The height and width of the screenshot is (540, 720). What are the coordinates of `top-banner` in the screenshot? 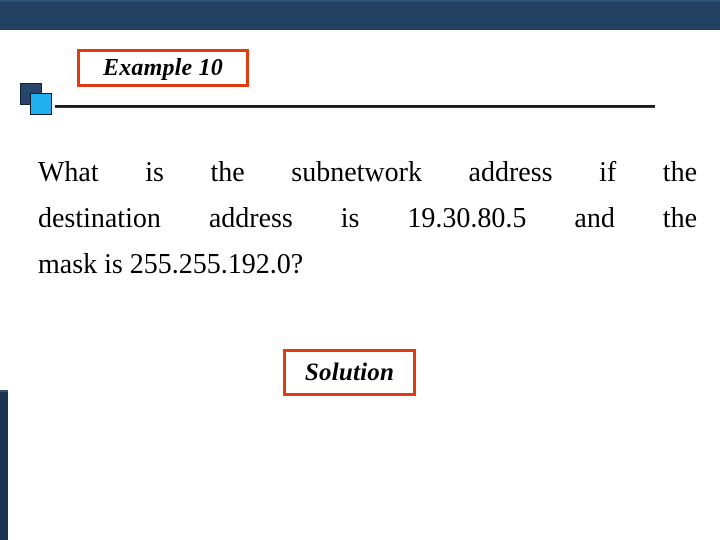 It's located at (360, 15).